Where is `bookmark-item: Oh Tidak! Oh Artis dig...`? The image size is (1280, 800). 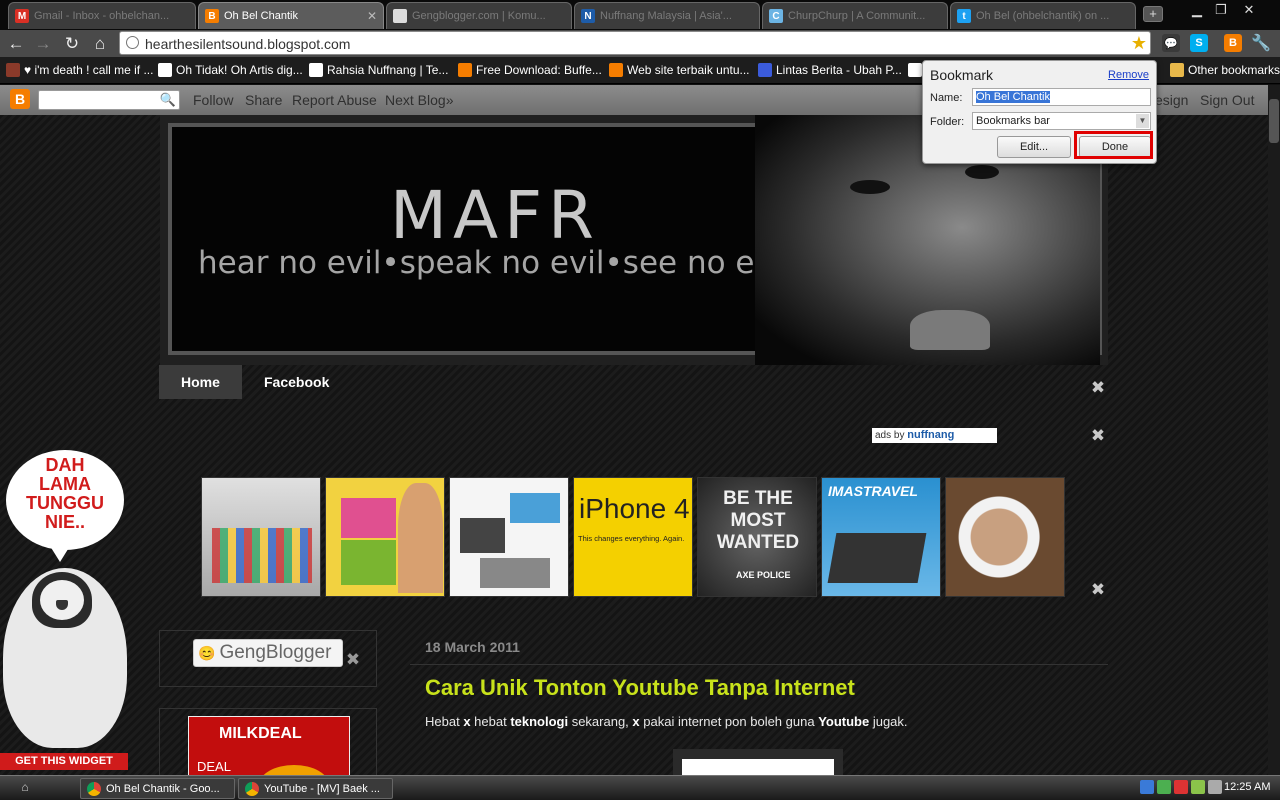
bookmark-item: Oh Tidak! Oh Artis dig... is located at coordinates (230, 70).